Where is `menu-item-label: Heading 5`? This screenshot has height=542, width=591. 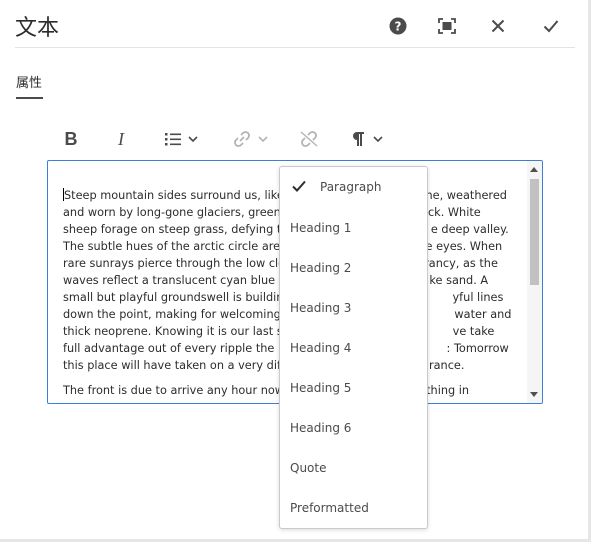
menu-item-label: Heading 5 is located at coordinates (321, 388).